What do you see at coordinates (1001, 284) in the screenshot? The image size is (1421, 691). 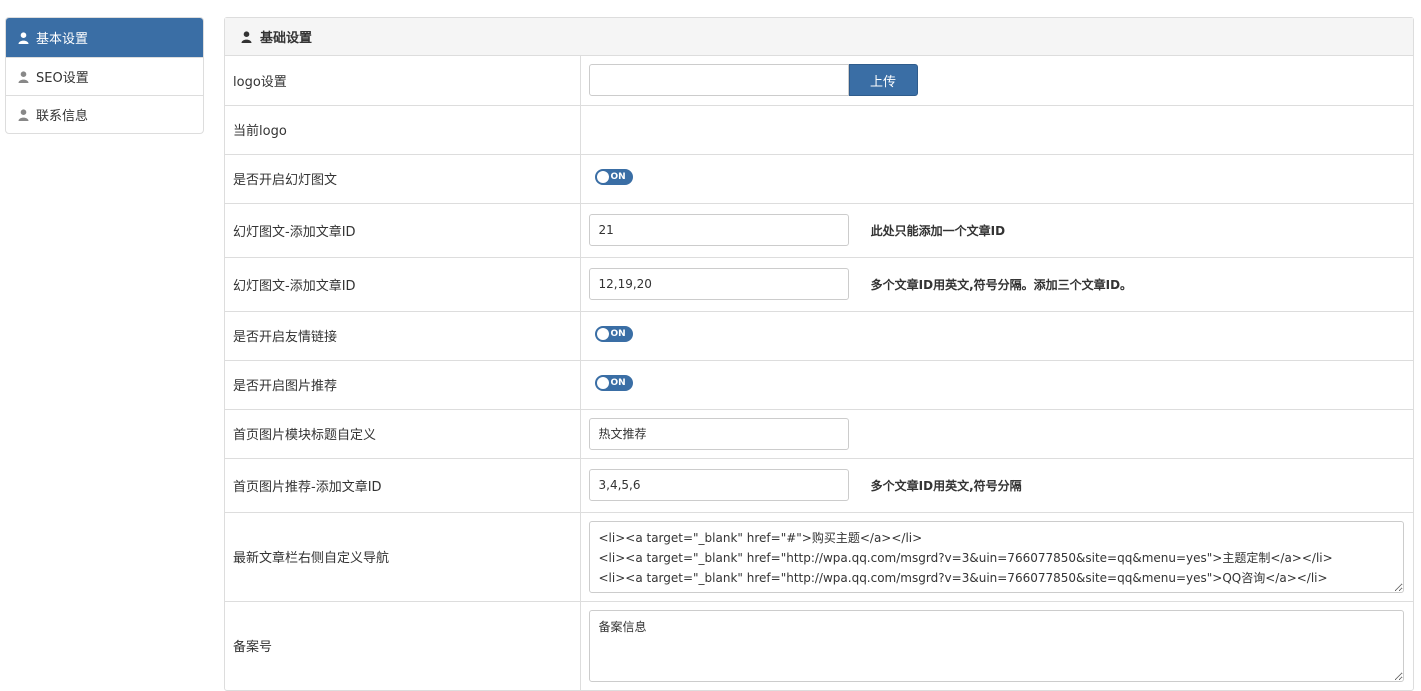 I see `field-hint: 多个文章ID用英文,符号分隔。添加三个文章ID。` at bounding box center [1001, 284].